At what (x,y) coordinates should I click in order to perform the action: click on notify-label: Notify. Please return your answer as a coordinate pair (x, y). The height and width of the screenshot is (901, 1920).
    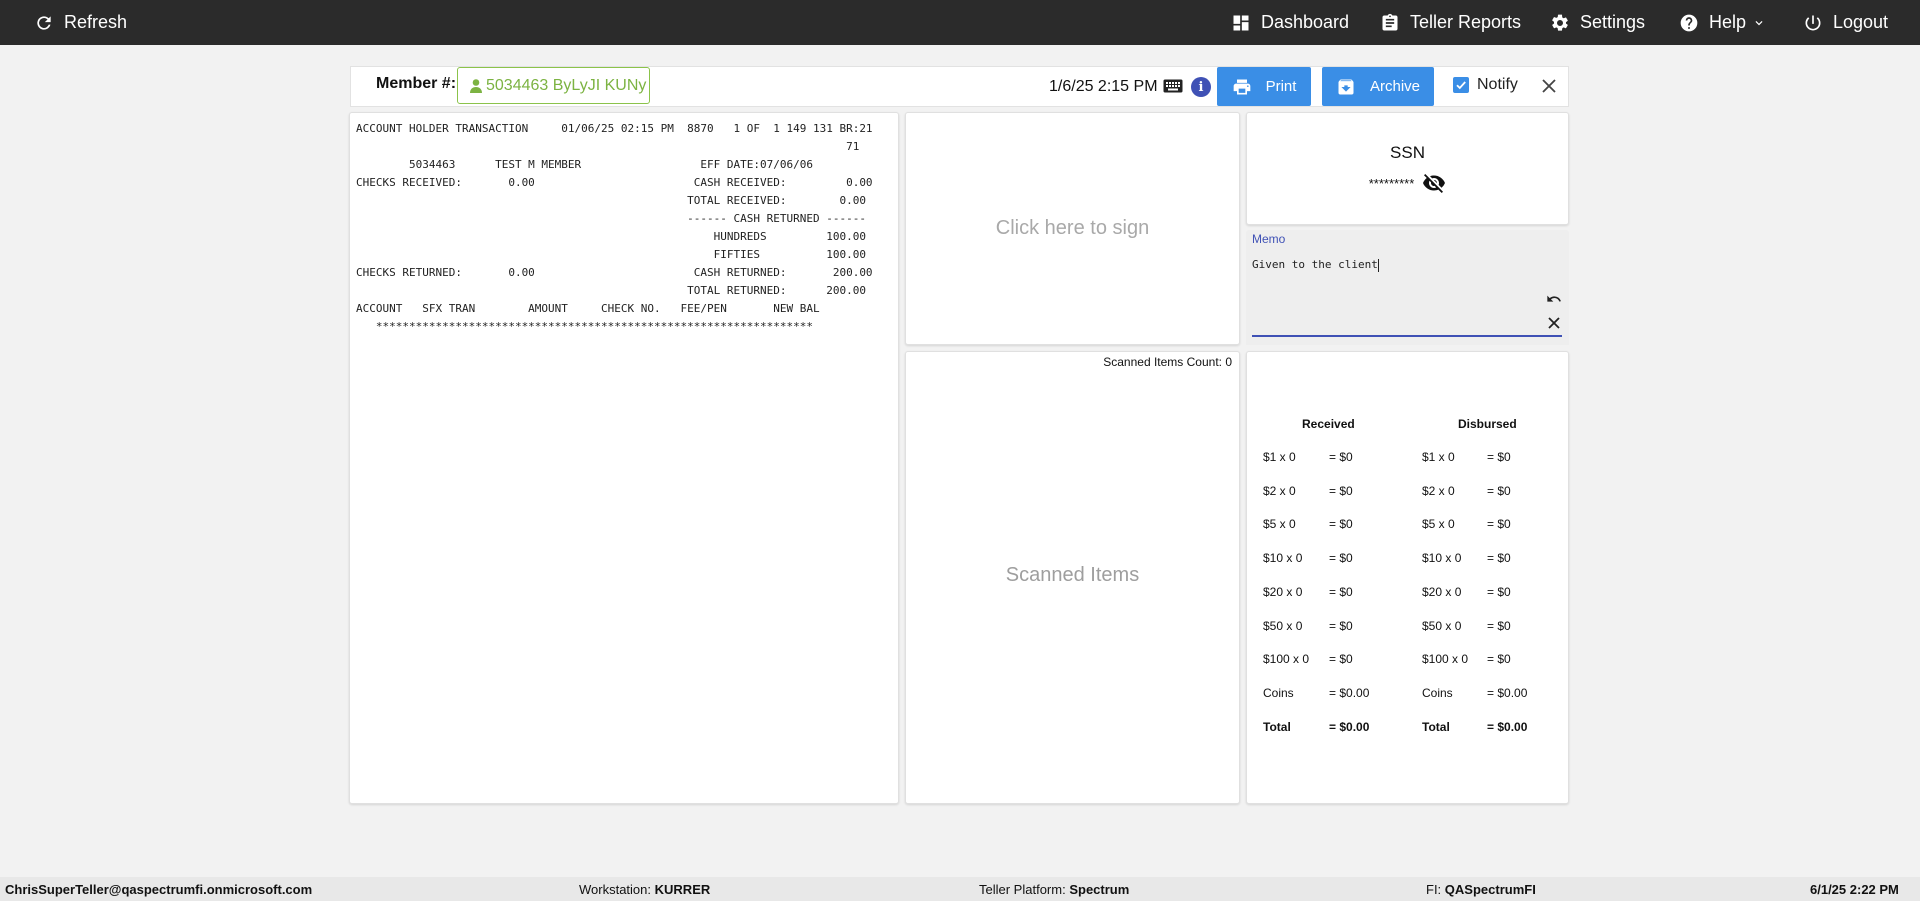
    Looking at the image, I should click on (1497, 84).